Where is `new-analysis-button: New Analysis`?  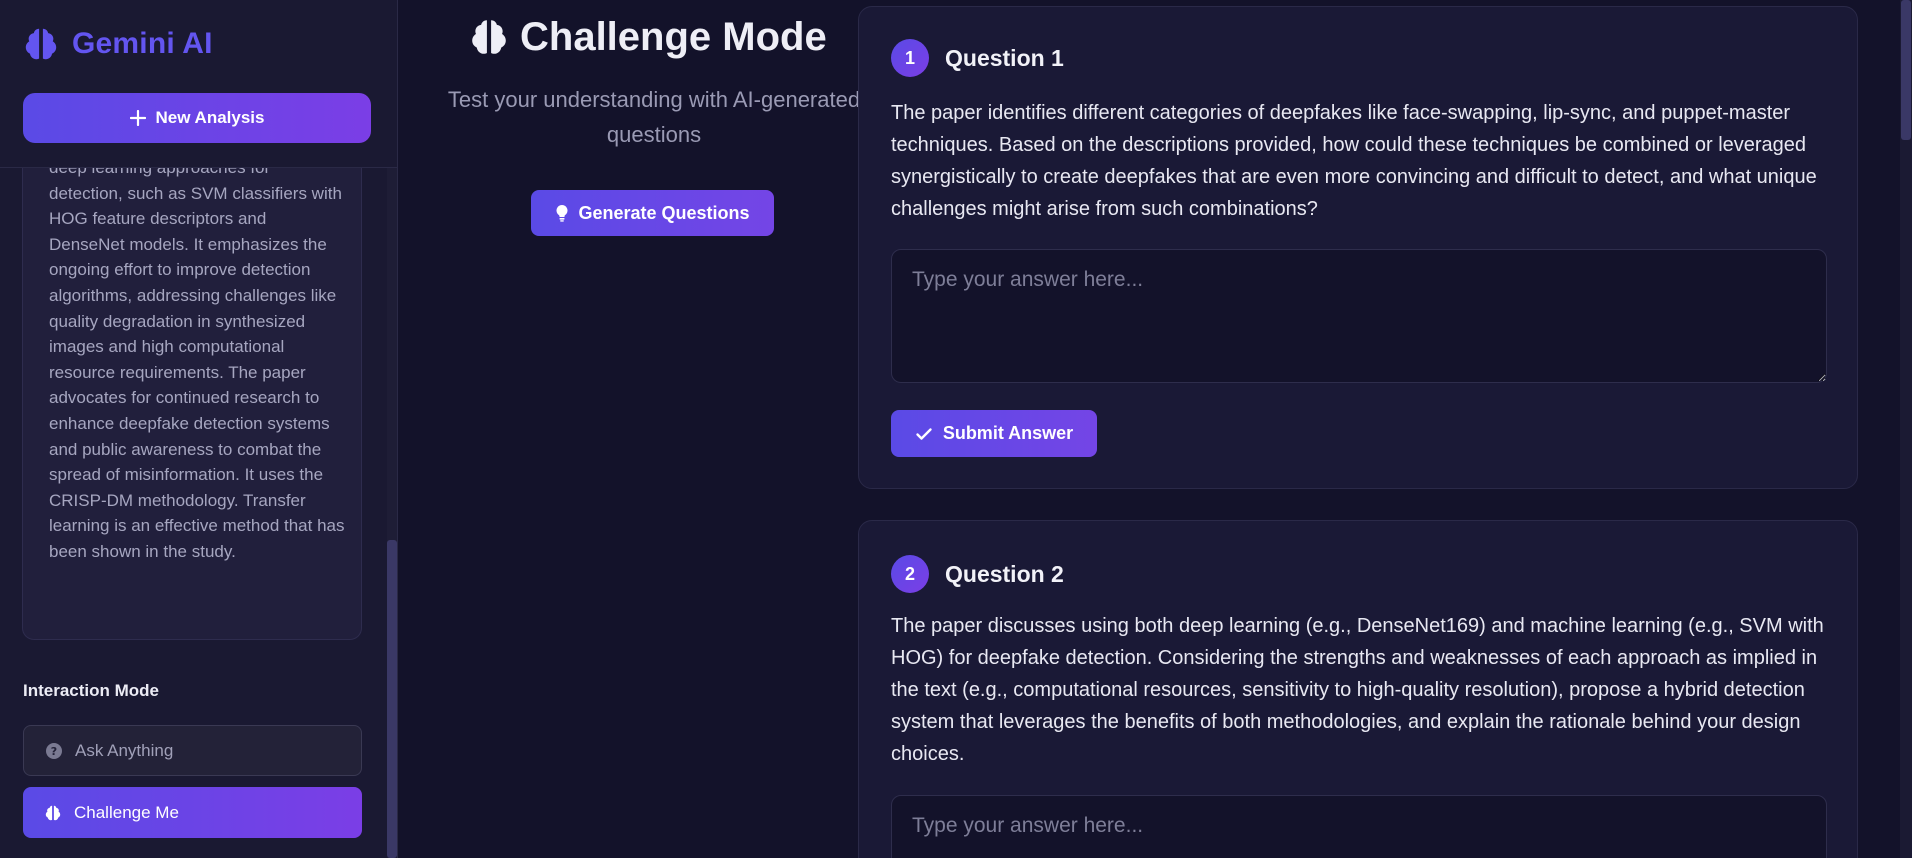
new-analysis-button: New Analysis is located at coordinates (197, 118).